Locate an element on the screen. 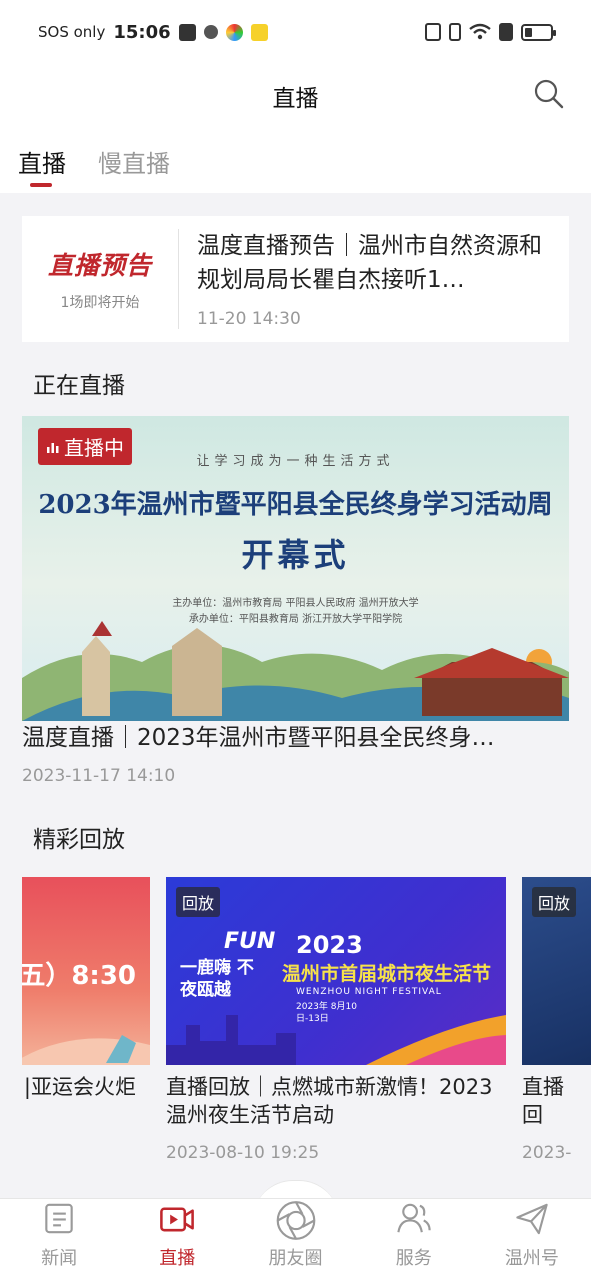 The height and width of the screenshot is (1280, 591). nav-item-service: 服务 is located at coordinates (414, 1239).